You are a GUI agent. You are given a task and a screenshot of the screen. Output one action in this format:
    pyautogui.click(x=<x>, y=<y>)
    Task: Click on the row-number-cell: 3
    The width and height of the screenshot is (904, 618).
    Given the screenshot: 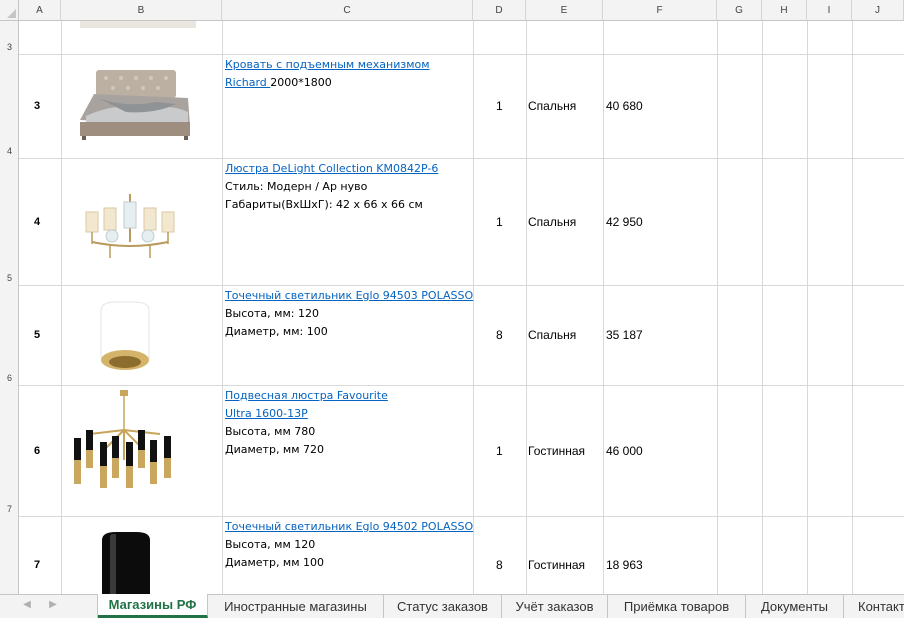 What is the action you would take?
    pyautogui.click(x=37, y=106)
    